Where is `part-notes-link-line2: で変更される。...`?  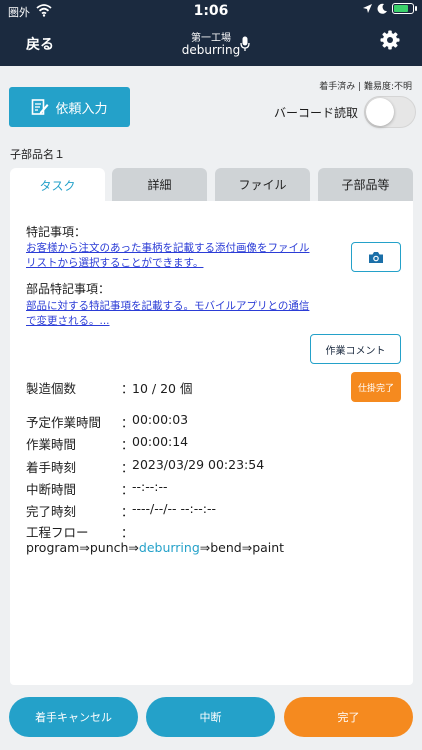 part-notes-link-line2: で変更される。... is located at coordinates (68, 321).